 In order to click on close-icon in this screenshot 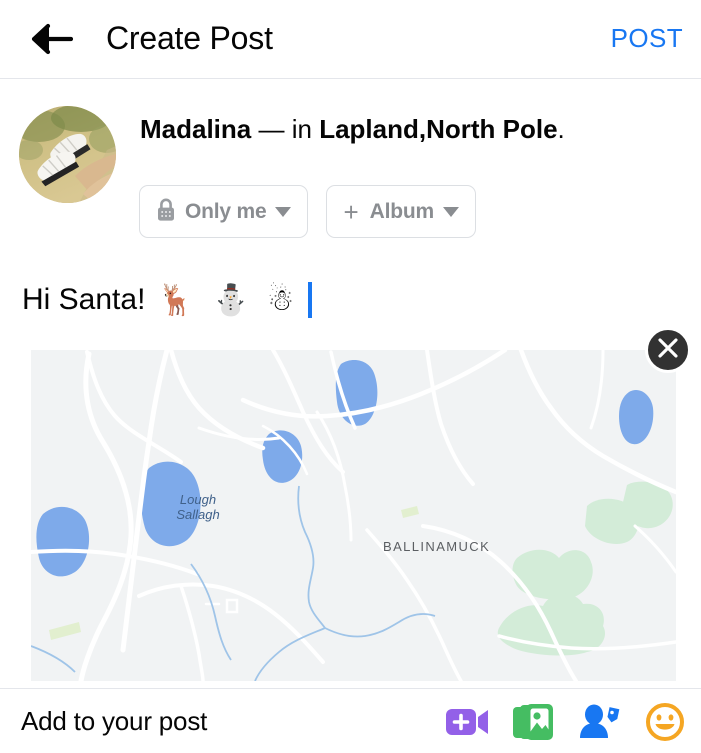, I will do `click(668, 350)`.